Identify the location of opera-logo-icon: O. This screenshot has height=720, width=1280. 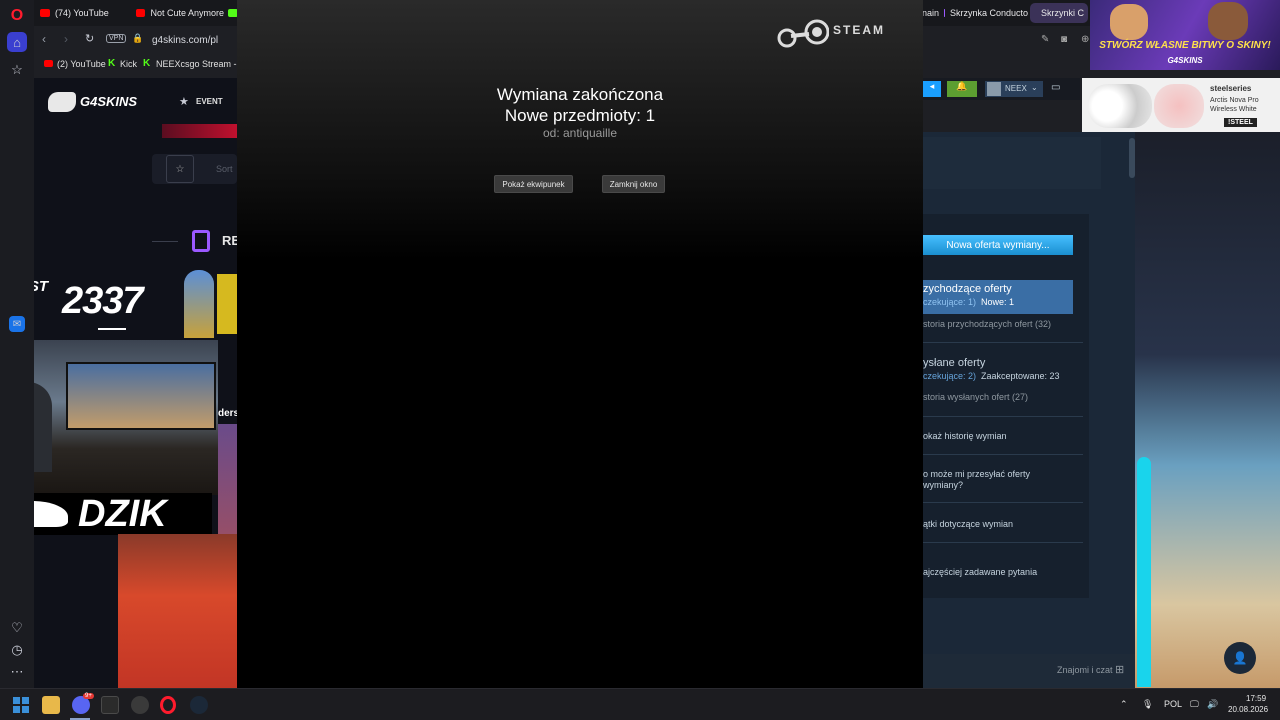
(17, 16).